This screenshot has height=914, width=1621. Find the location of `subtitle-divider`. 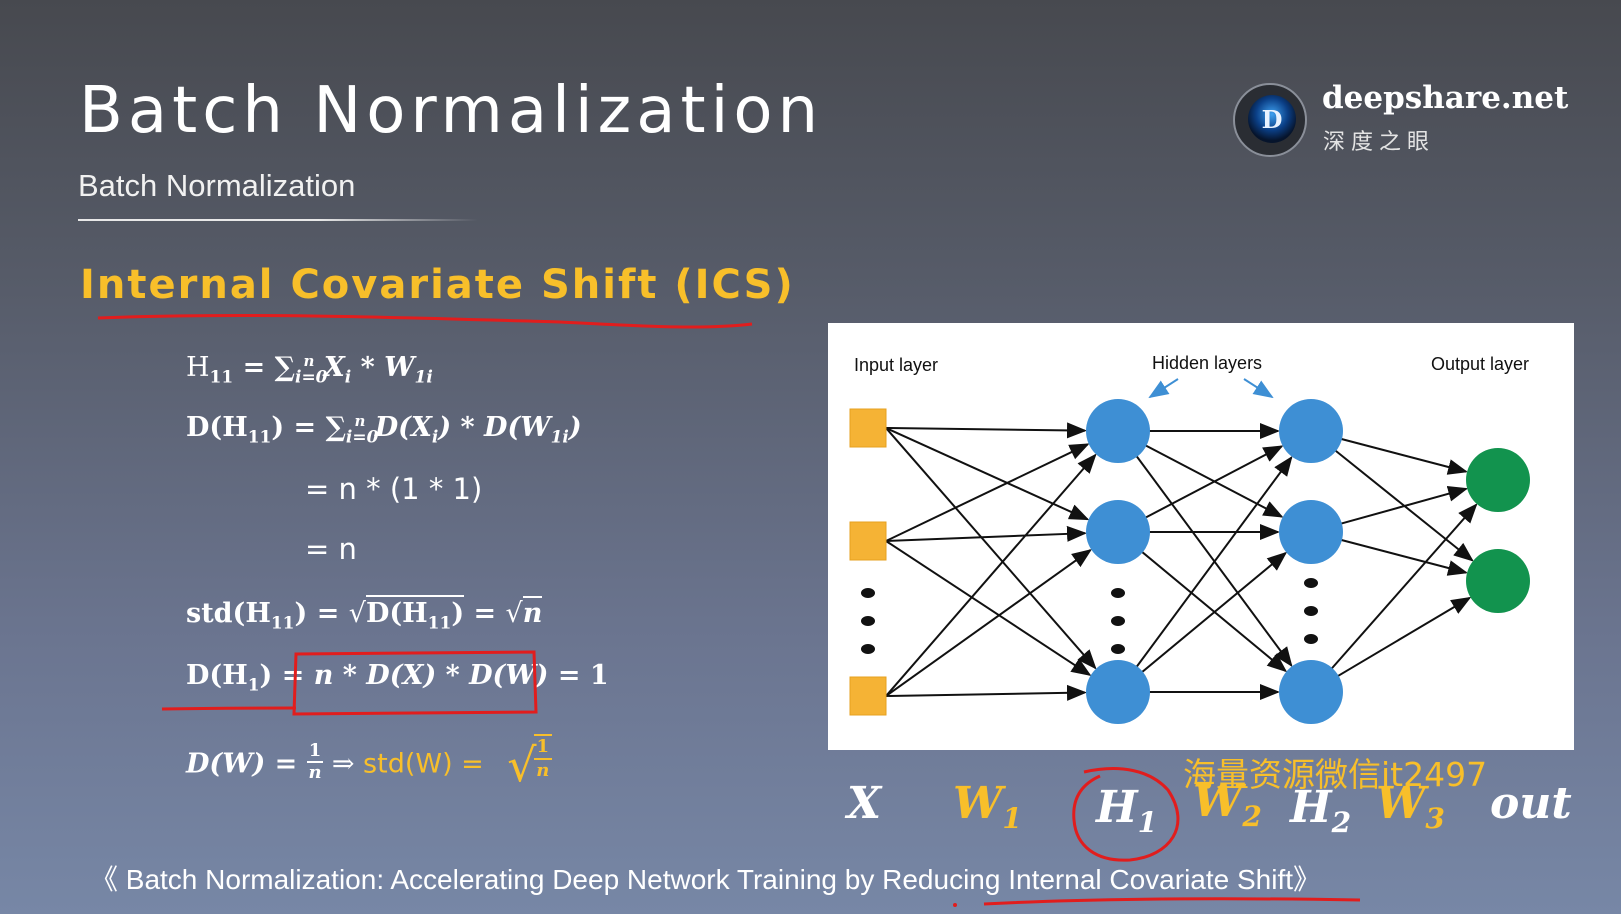

subtitle-divider is located at coordinates (278, 220).